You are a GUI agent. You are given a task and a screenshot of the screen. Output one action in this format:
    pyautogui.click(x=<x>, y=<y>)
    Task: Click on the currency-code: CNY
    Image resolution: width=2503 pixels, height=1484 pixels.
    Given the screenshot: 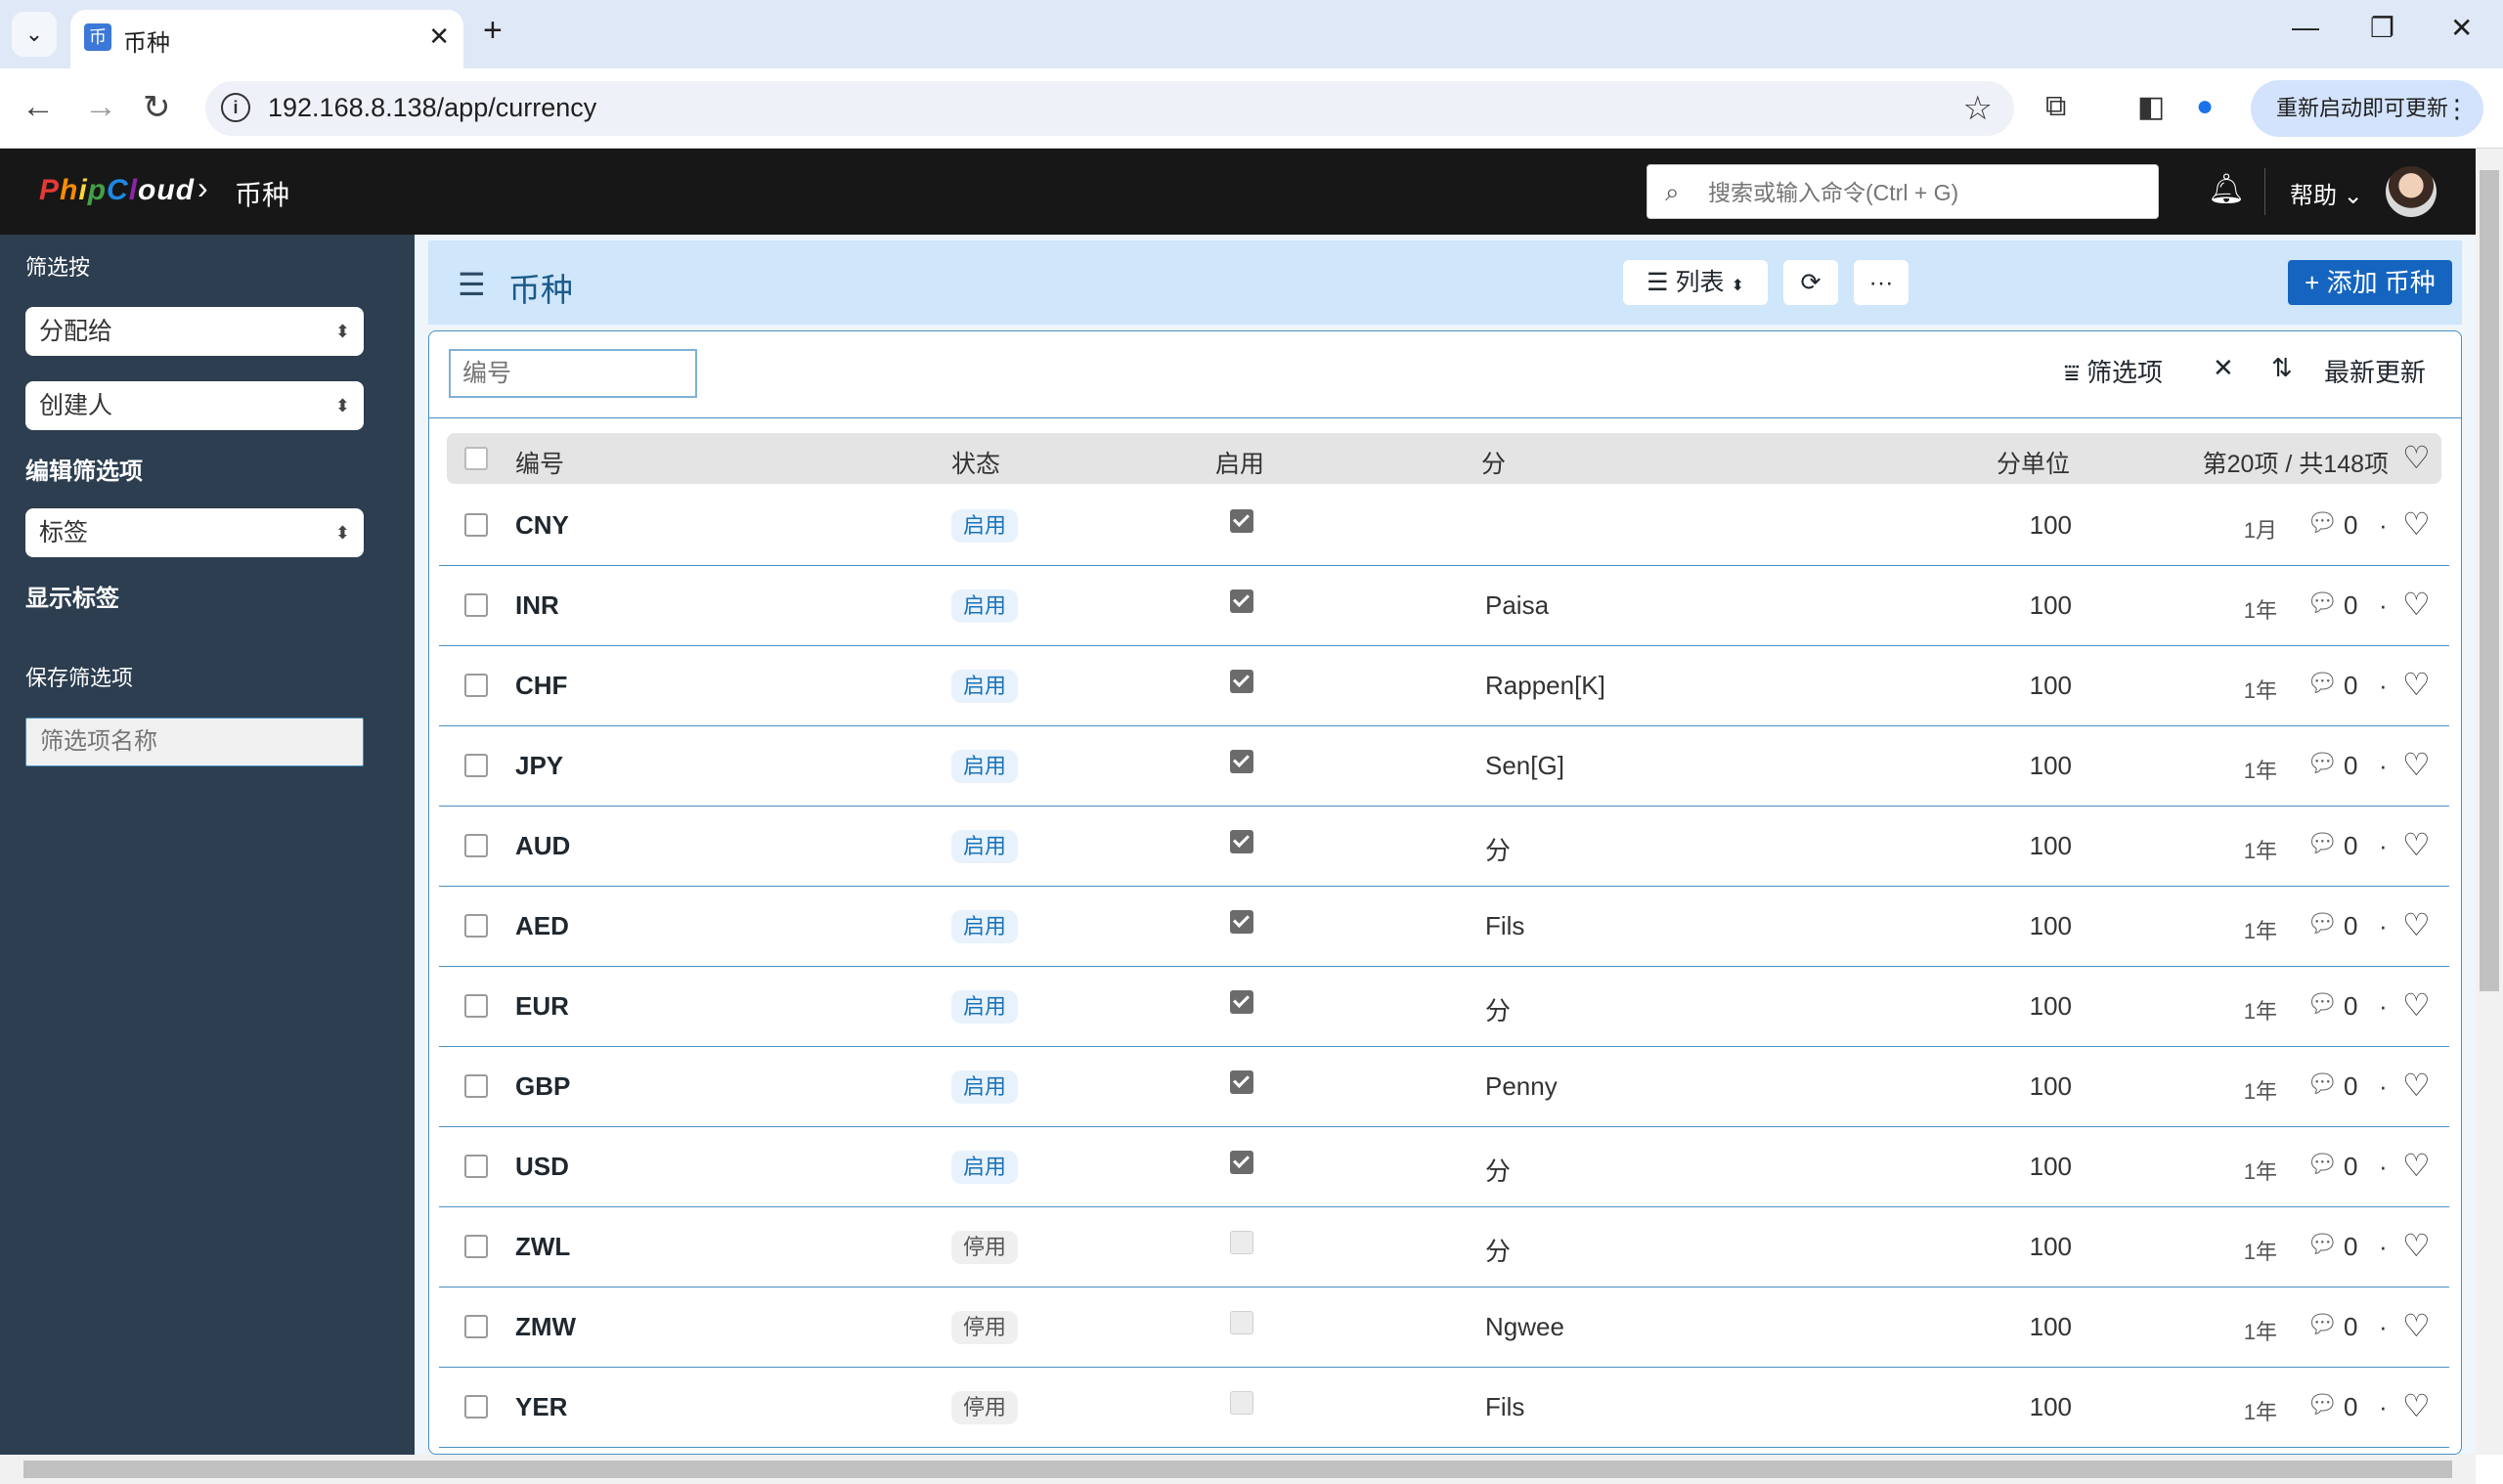 What is the action you would take?
    pyautogui.click(x=542, y=525)
    